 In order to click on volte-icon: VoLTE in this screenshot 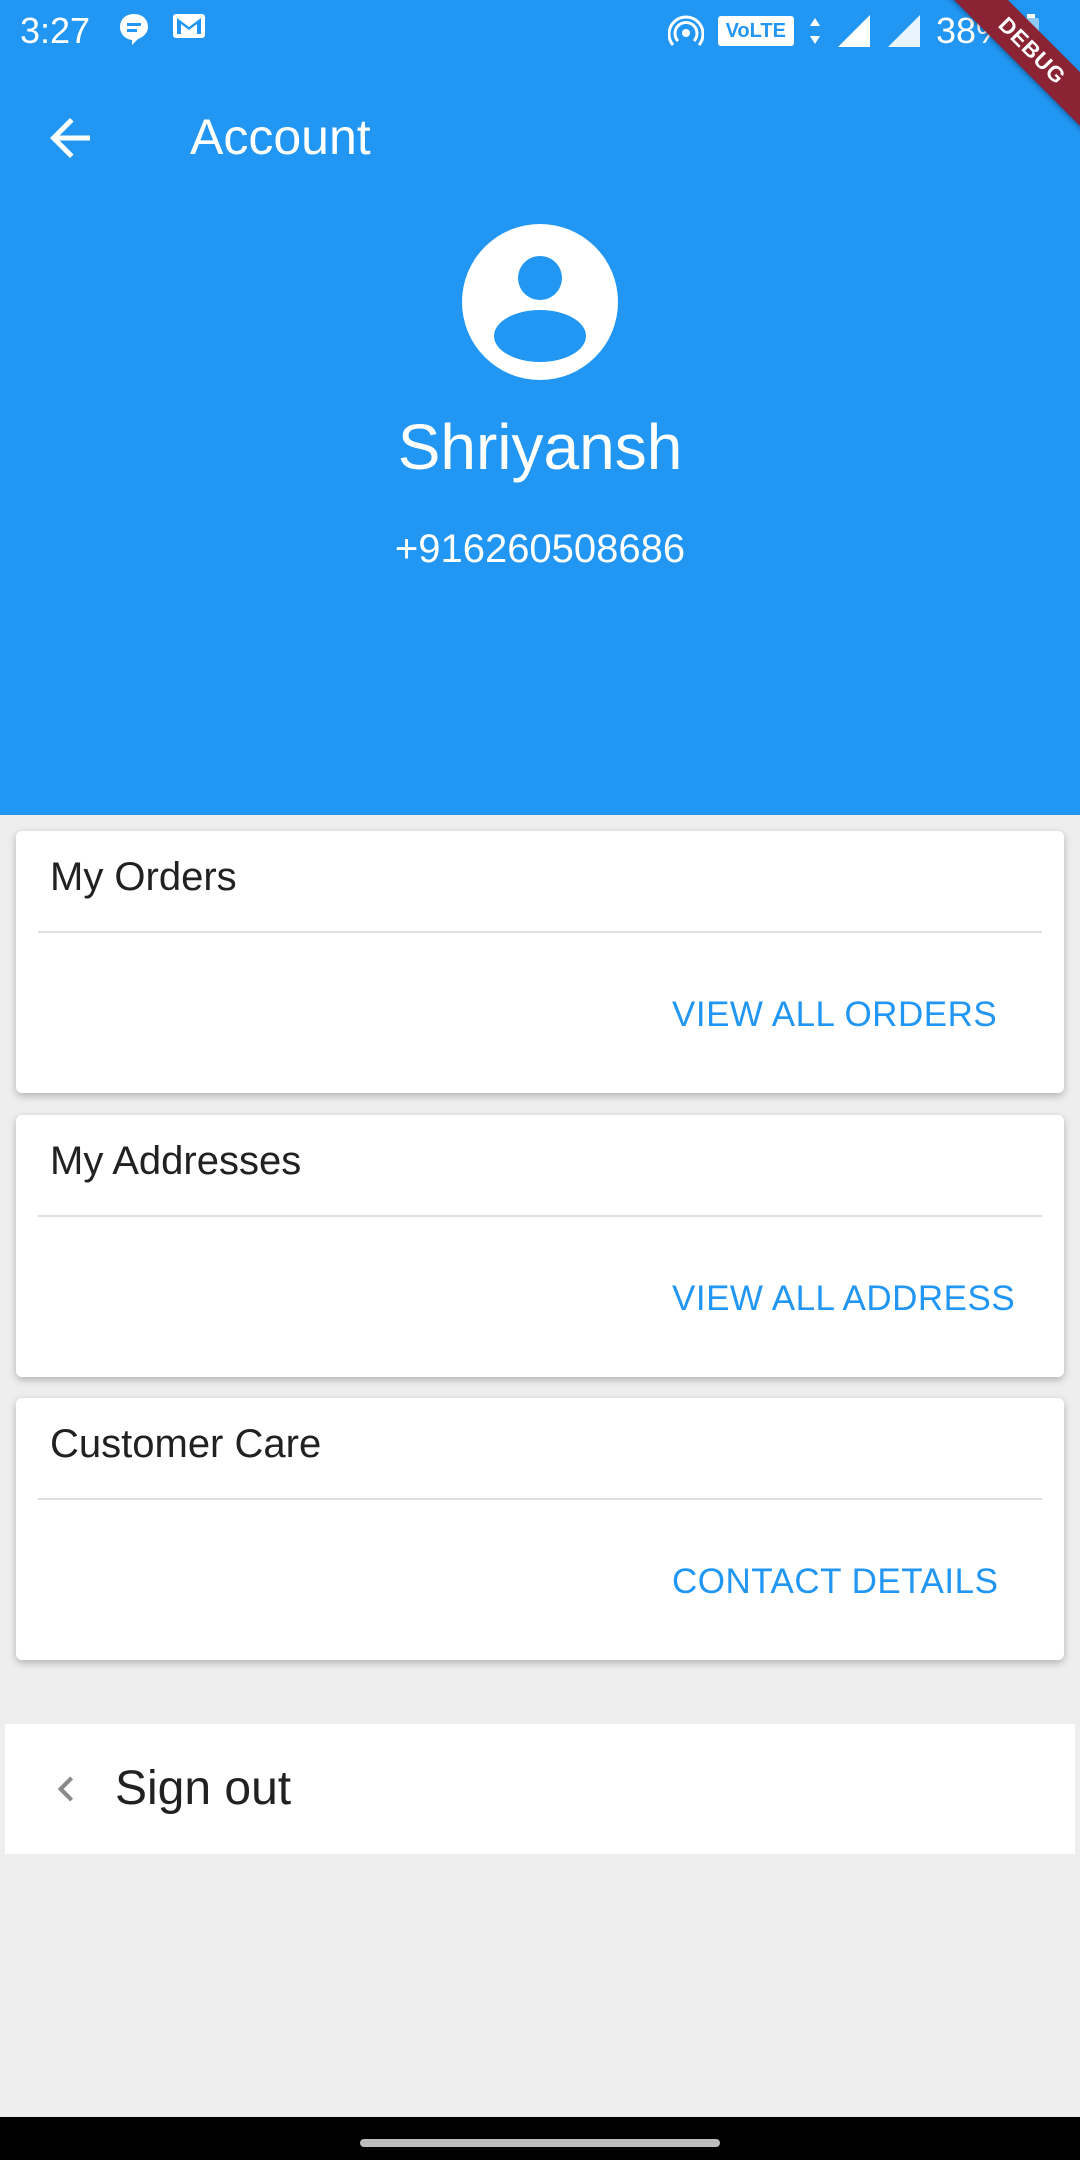, I will do `click(755, 31)`.